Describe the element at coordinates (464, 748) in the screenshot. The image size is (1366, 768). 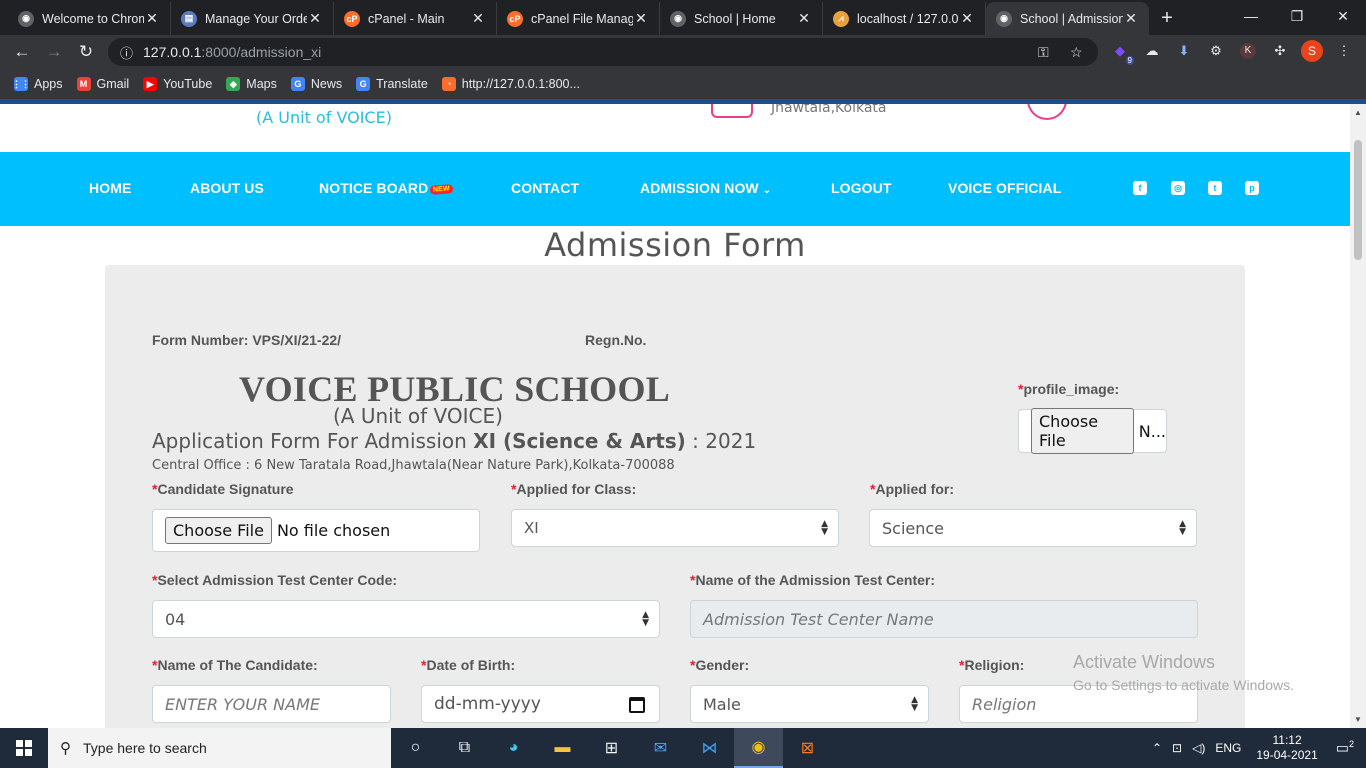
I see `task-view-icon: ⧉` at that location.